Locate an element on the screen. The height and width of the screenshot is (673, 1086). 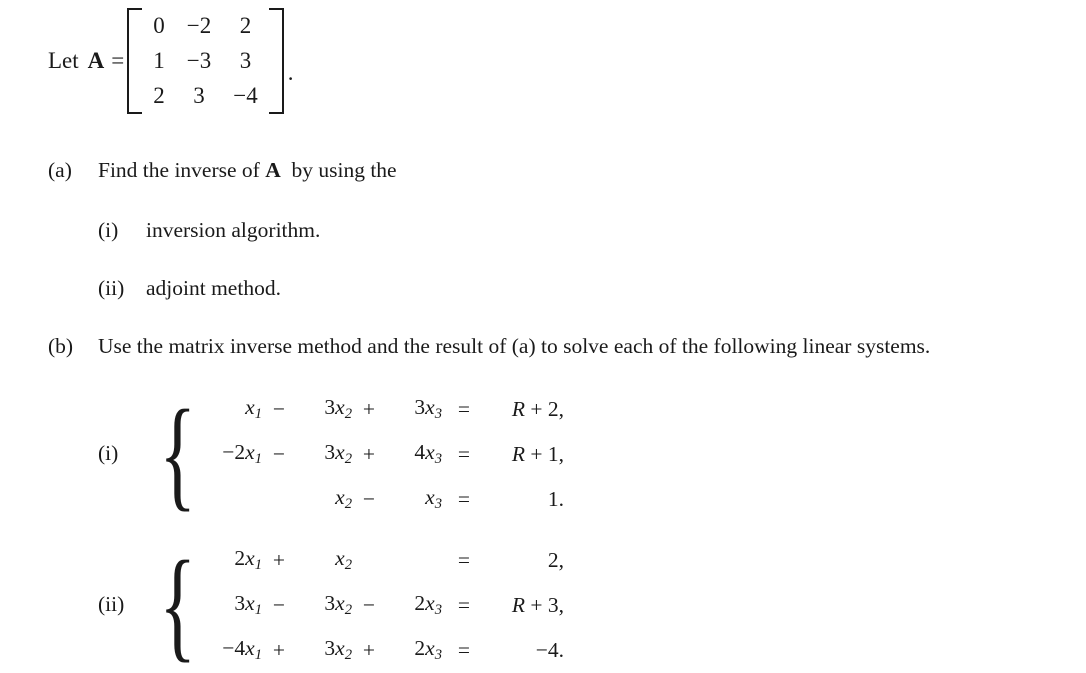
equation-row: x2 − x3 = 1. is located at coordinates (368, 498).